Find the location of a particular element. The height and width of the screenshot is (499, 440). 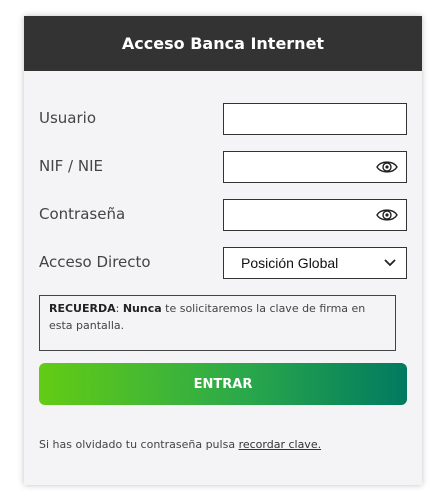

remember-key-link: recordar clave. is located at coordinates (280, 444).